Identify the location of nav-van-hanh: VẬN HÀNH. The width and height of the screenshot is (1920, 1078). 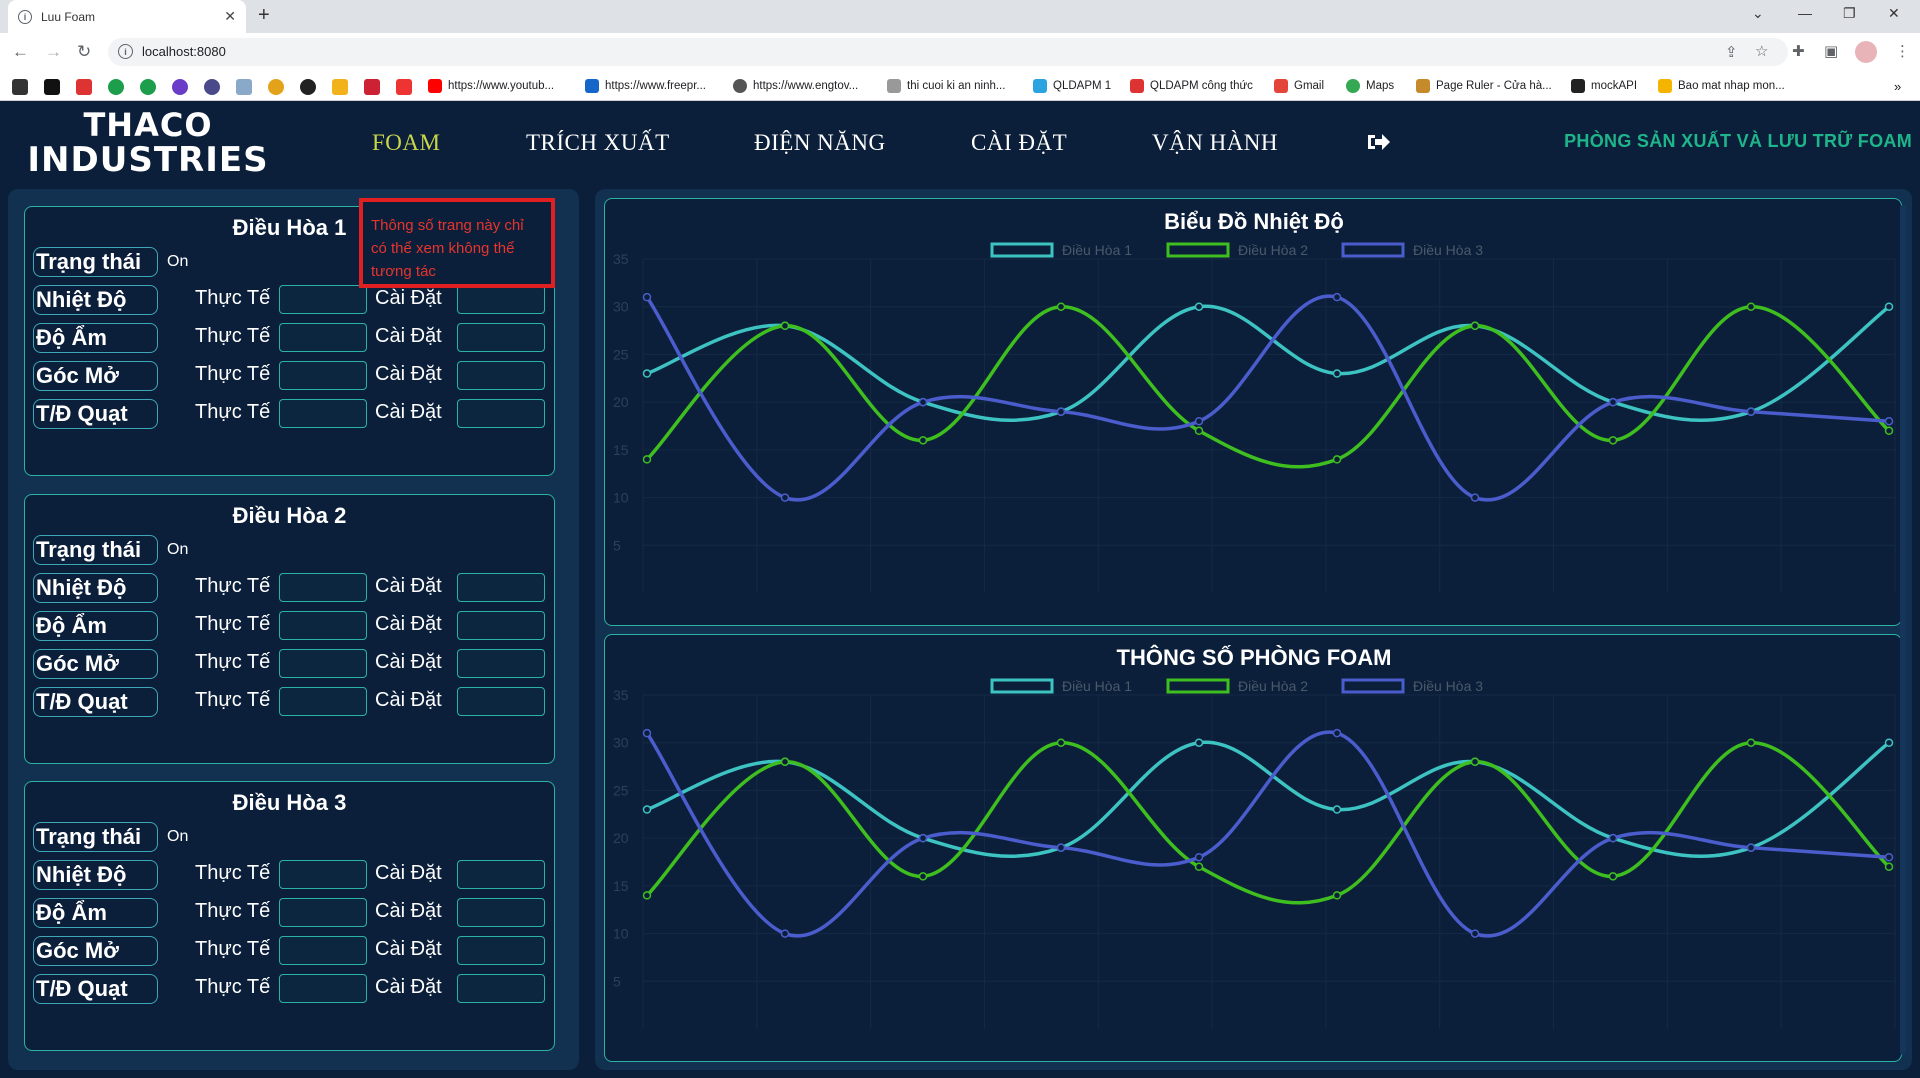
(1215, 143).